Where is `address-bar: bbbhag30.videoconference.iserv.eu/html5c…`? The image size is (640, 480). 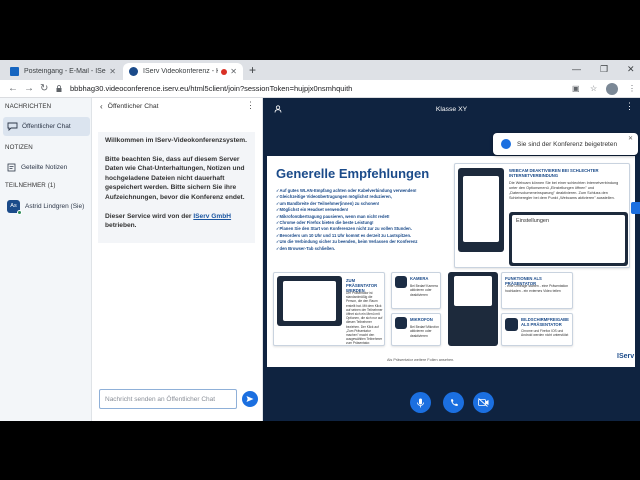
address-bar: bbbhag30.videoconference.iserv.eu/html5c… is located at coordinates (211, 88).